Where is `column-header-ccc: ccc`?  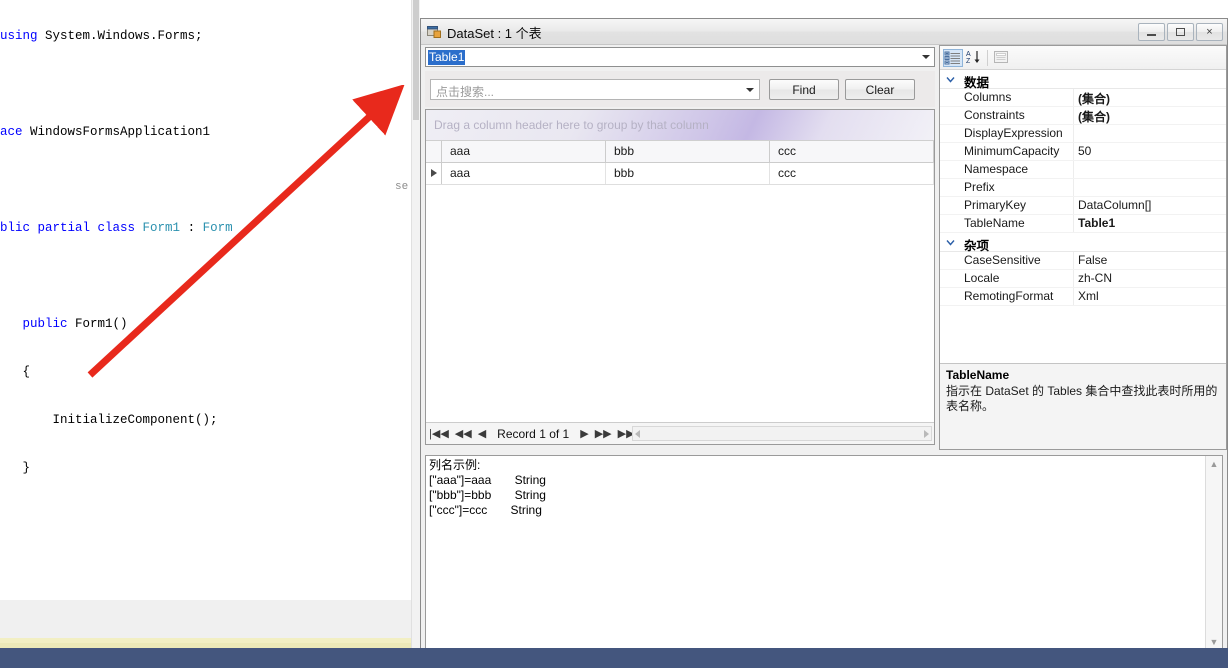 column-header-ccc: ccc is located at coordinates (852, 151).